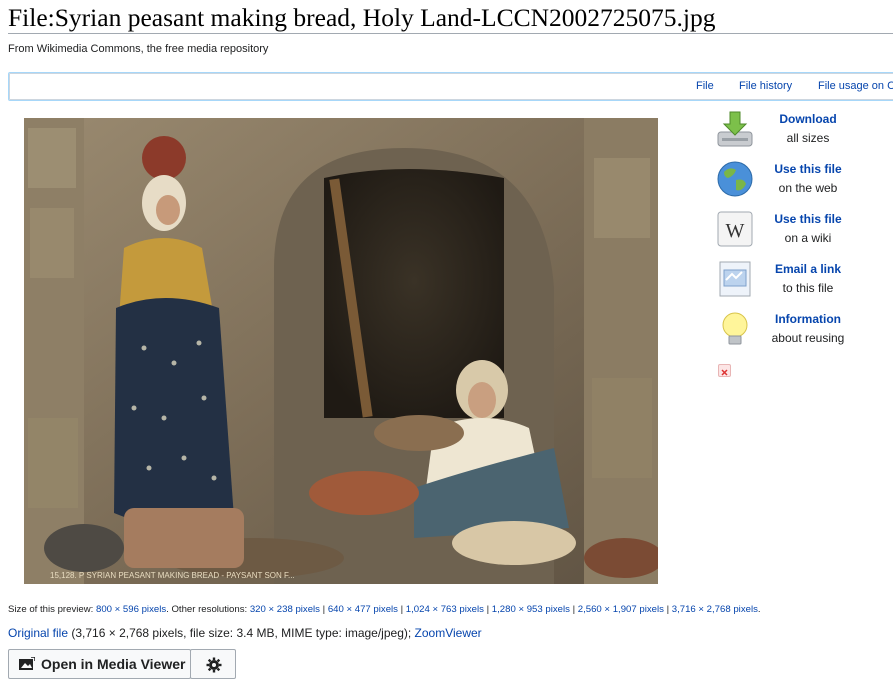 This screenshot has width=893, height=685. I want to click on original-file-link: Original file, so click(38, 633).